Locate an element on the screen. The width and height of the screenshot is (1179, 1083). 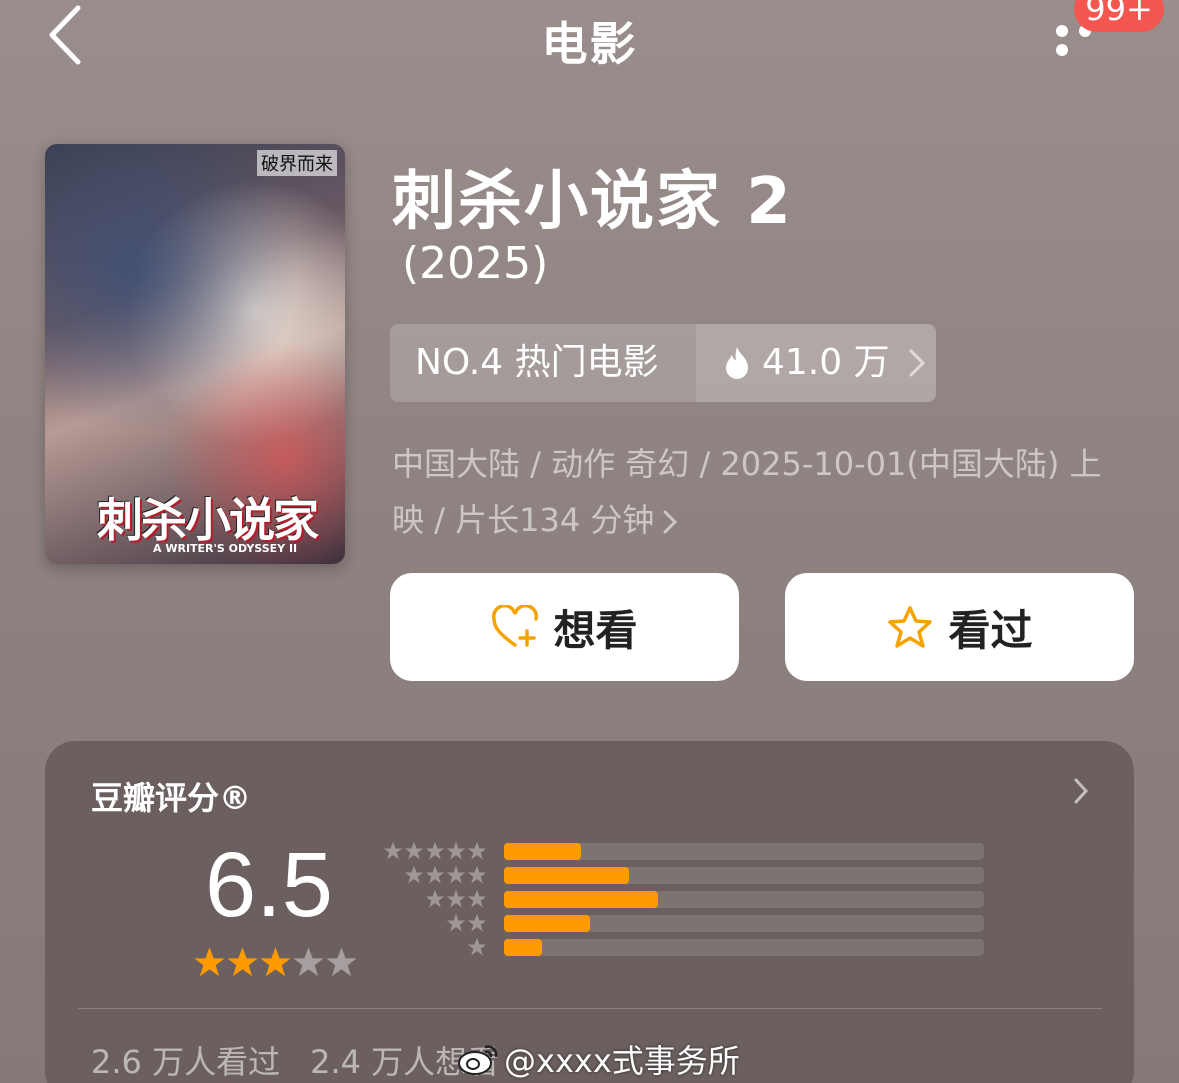
heat-section: 41.0 万 is located at coordinates (816, 363).